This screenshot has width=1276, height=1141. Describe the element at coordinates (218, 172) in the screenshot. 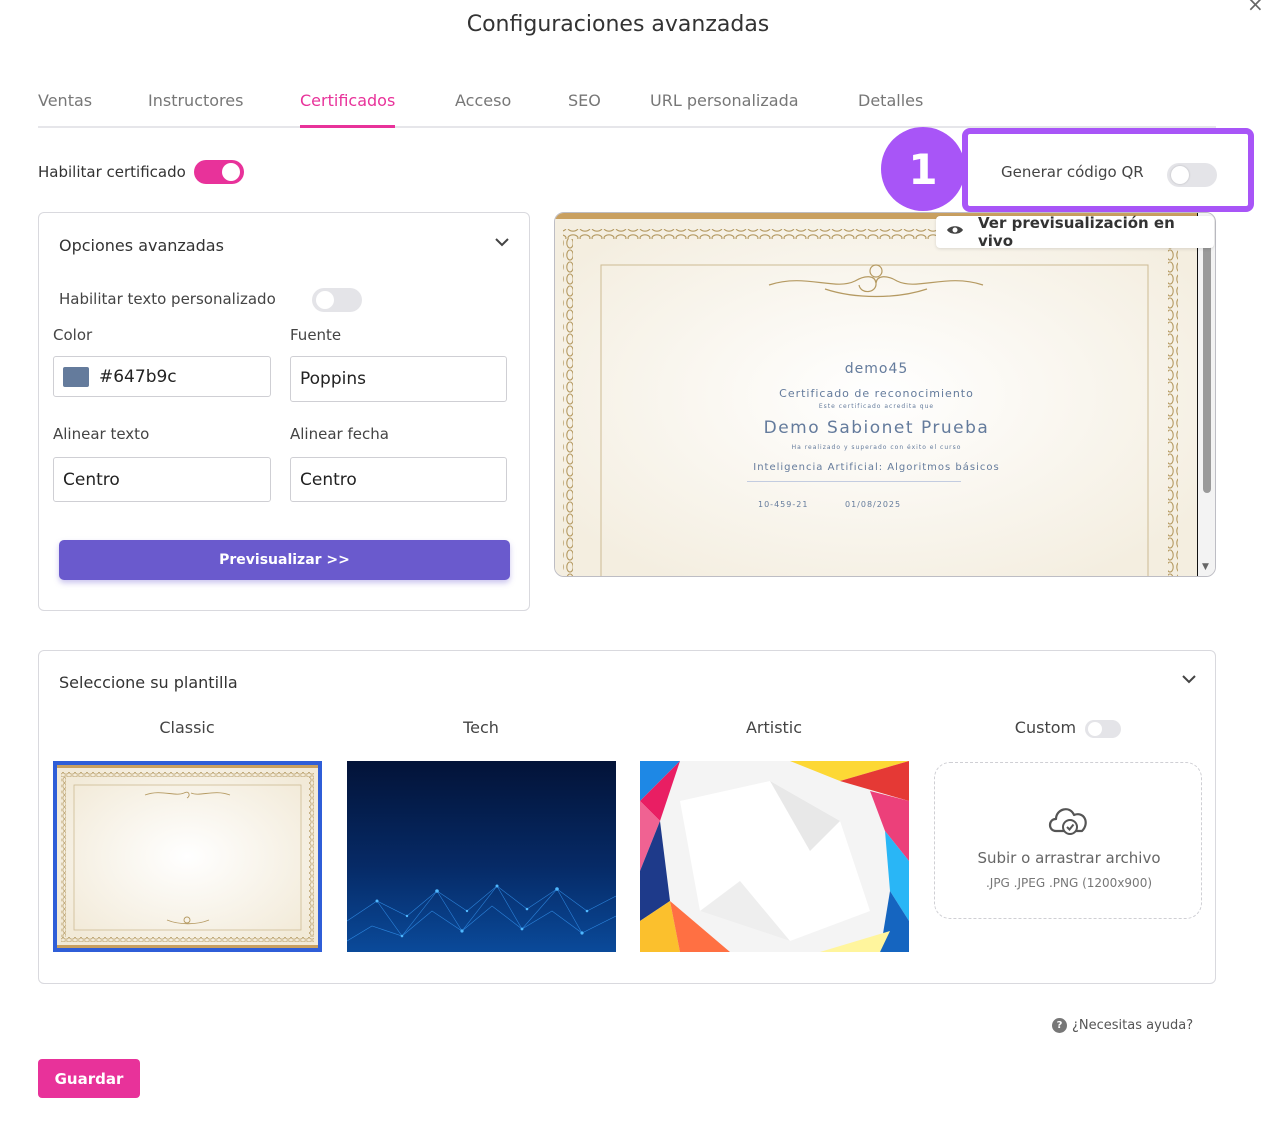

I see `enable-certificate-toggle` at that location.